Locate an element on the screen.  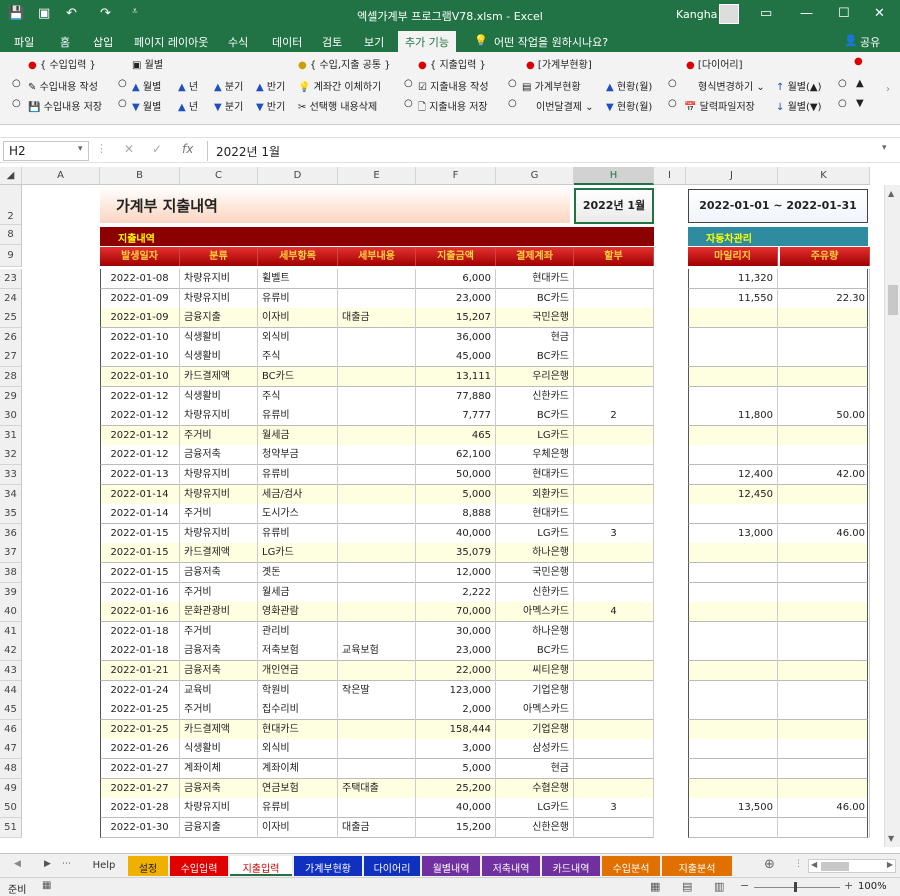
cell-item: 외식비 is located at coordinates (298, 338).